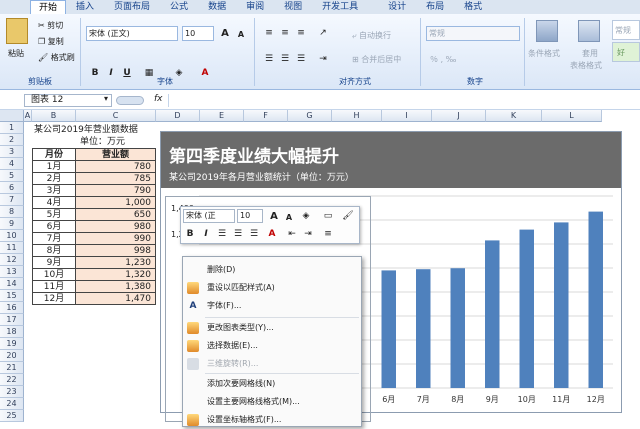 The height and width of the screenshot is (429, 640). Describe the element at coordinates (586, 65) in the screenshot. I see `table-format-label-2: 表格格式` at that location.